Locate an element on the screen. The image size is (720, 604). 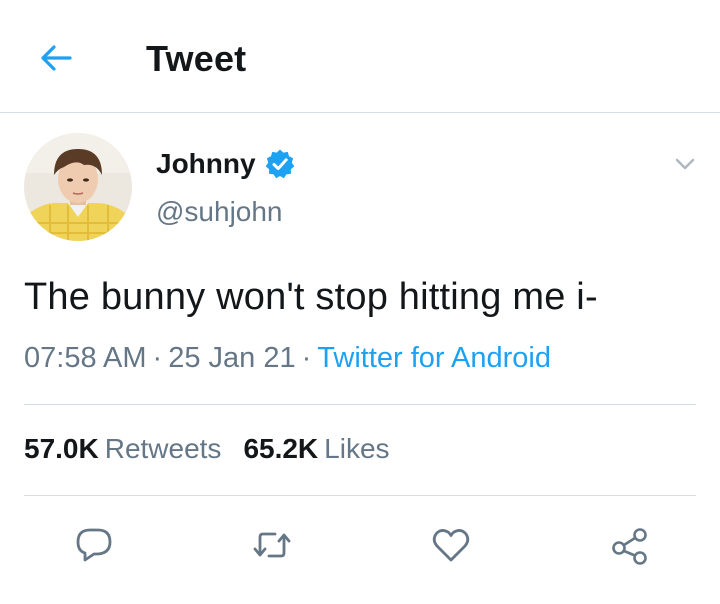
retweets-number: 57.0K is located at coordinates (61, 448).